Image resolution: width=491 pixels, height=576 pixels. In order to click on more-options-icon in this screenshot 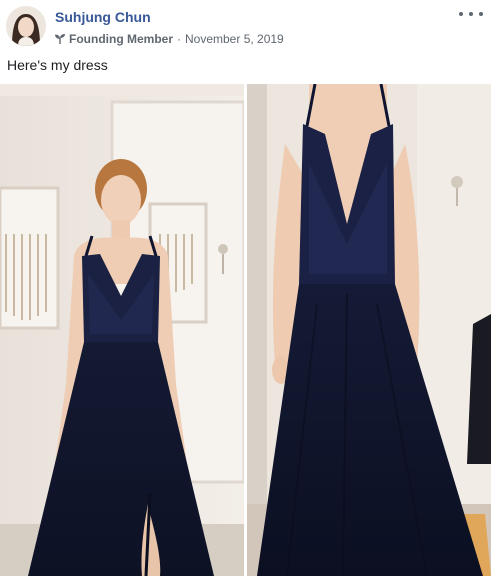, I will do `click(471, 14)`.